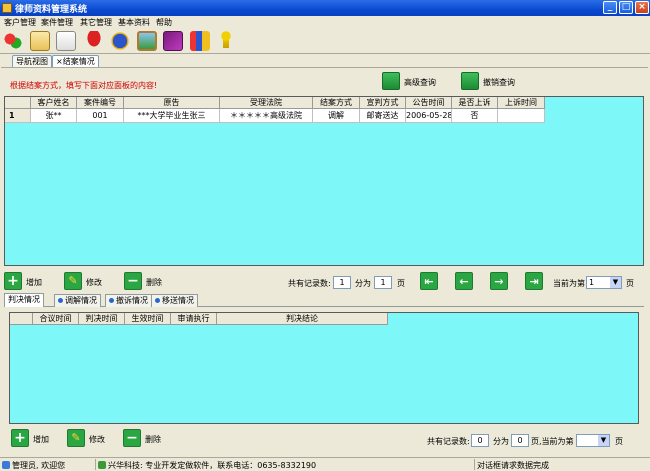 This screenshot has height=471, width=650. What do you see at coordinates (604, 282) in the screenshot?
I see `current-page-select: 1 ▼` at bounding box center [604, 282].